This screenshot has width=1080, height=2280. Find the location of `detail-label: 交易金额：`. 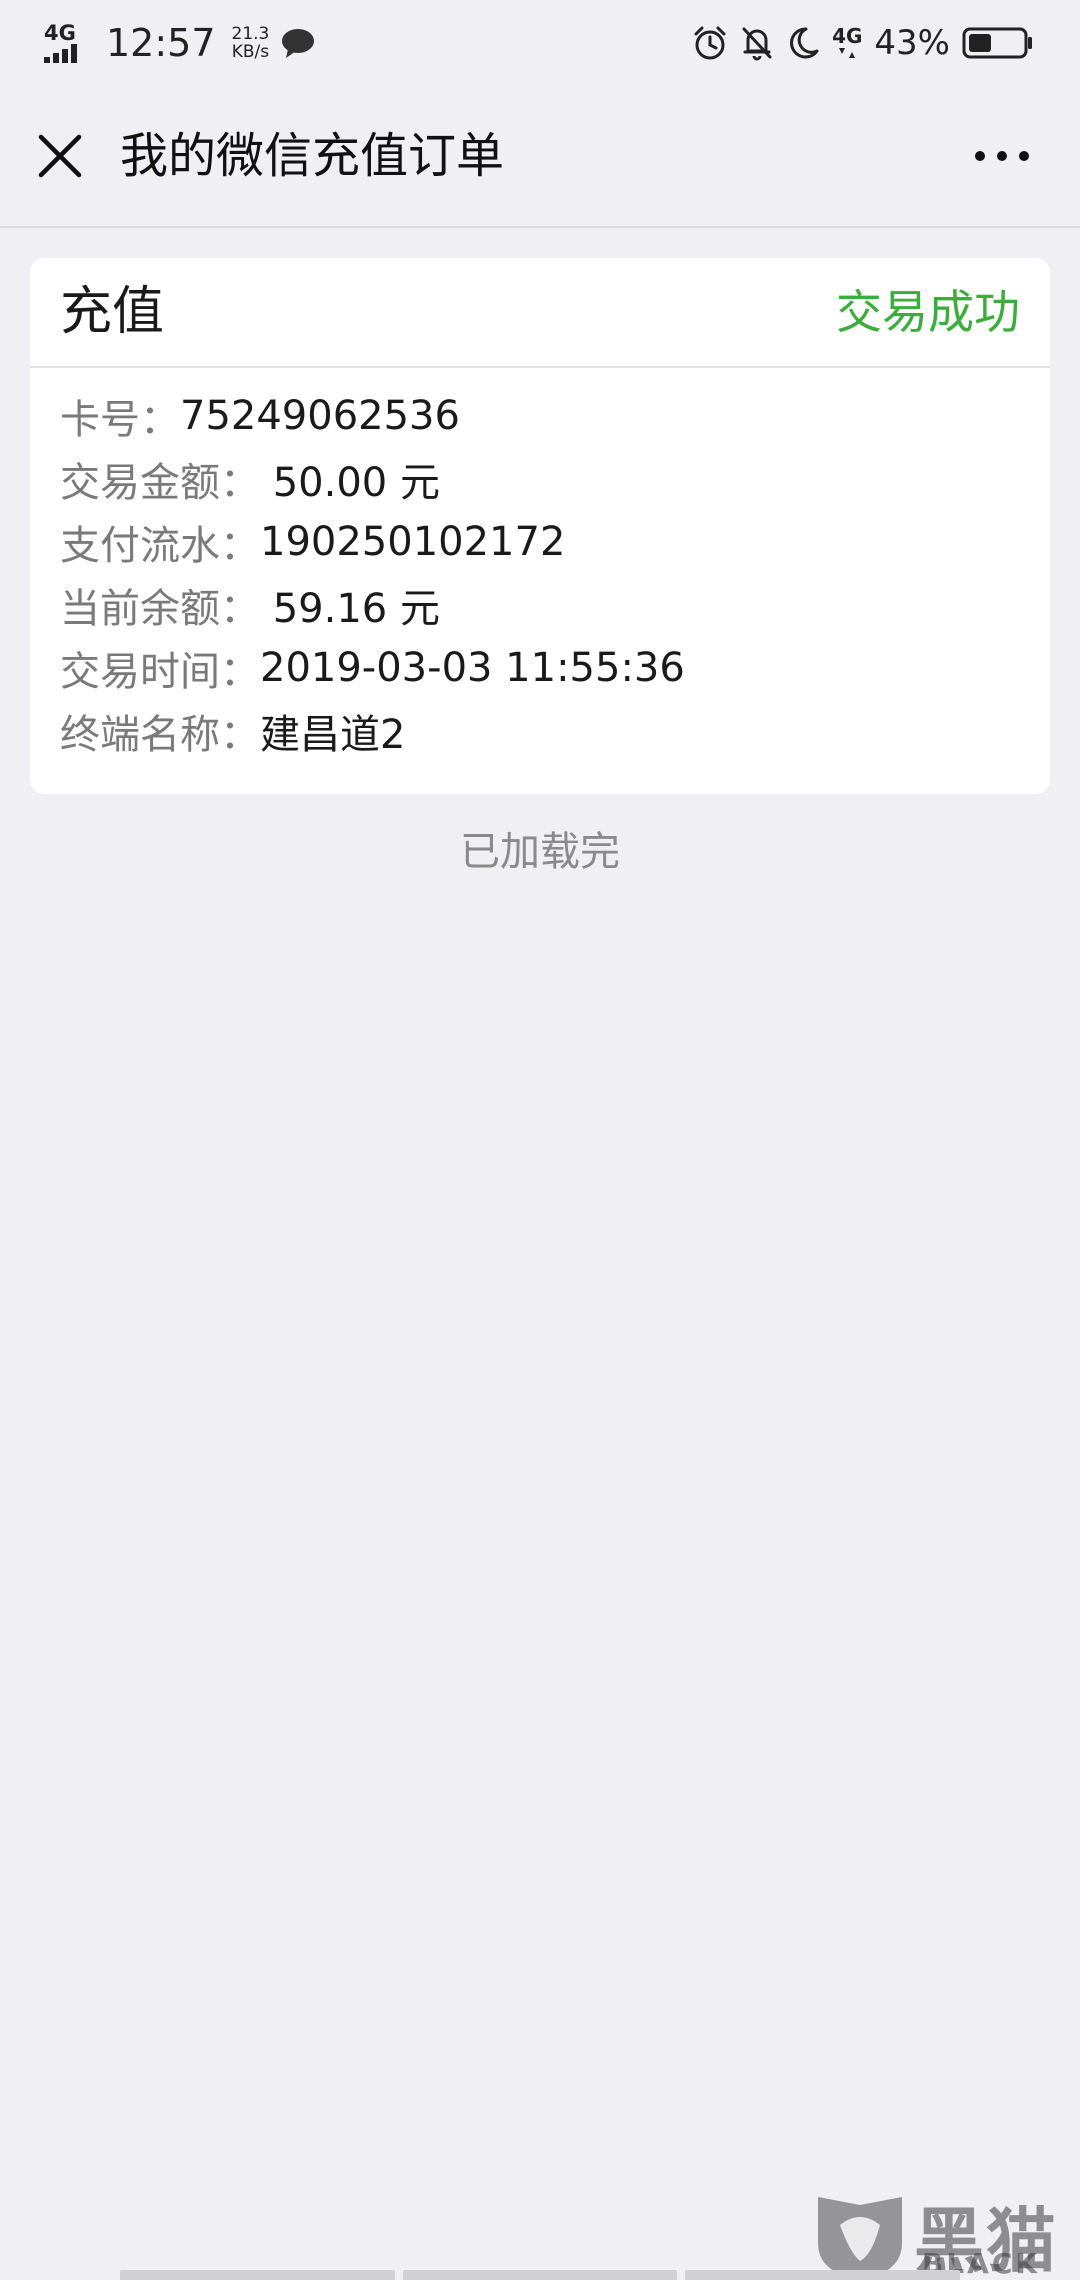

detail-label: 交易金额： is located at coordinates (160, 482).